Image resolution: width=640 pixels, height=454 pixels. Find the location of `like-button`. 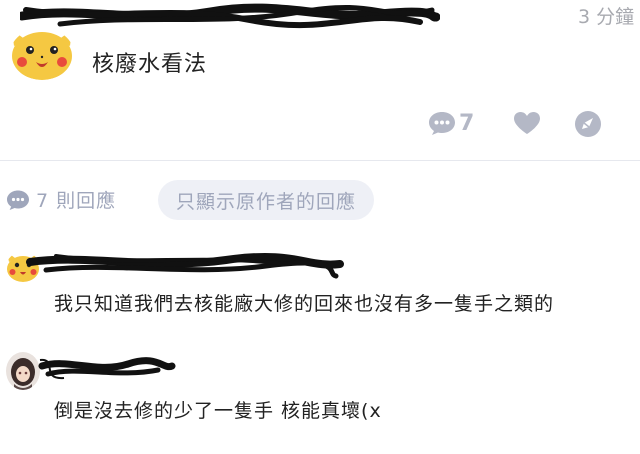

like-button is located at coordinates (527, 123).